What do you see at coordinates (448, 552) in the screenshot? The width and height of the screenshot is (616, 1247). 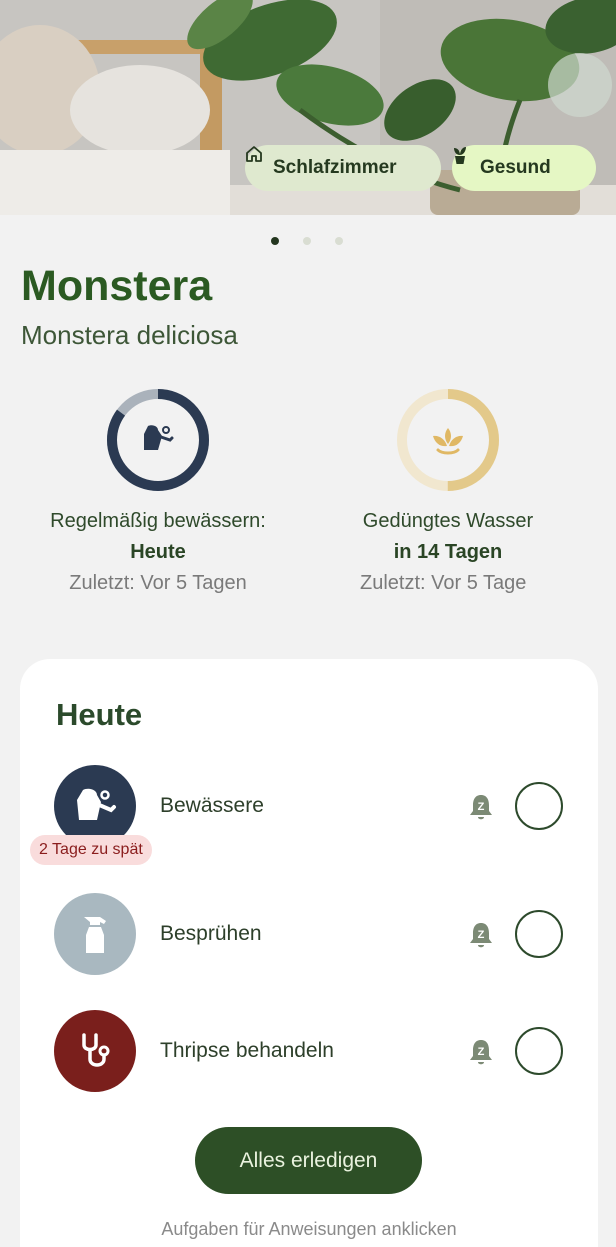 I see `stat-due: in 14 Tagen` at bounding box center [448, 552].